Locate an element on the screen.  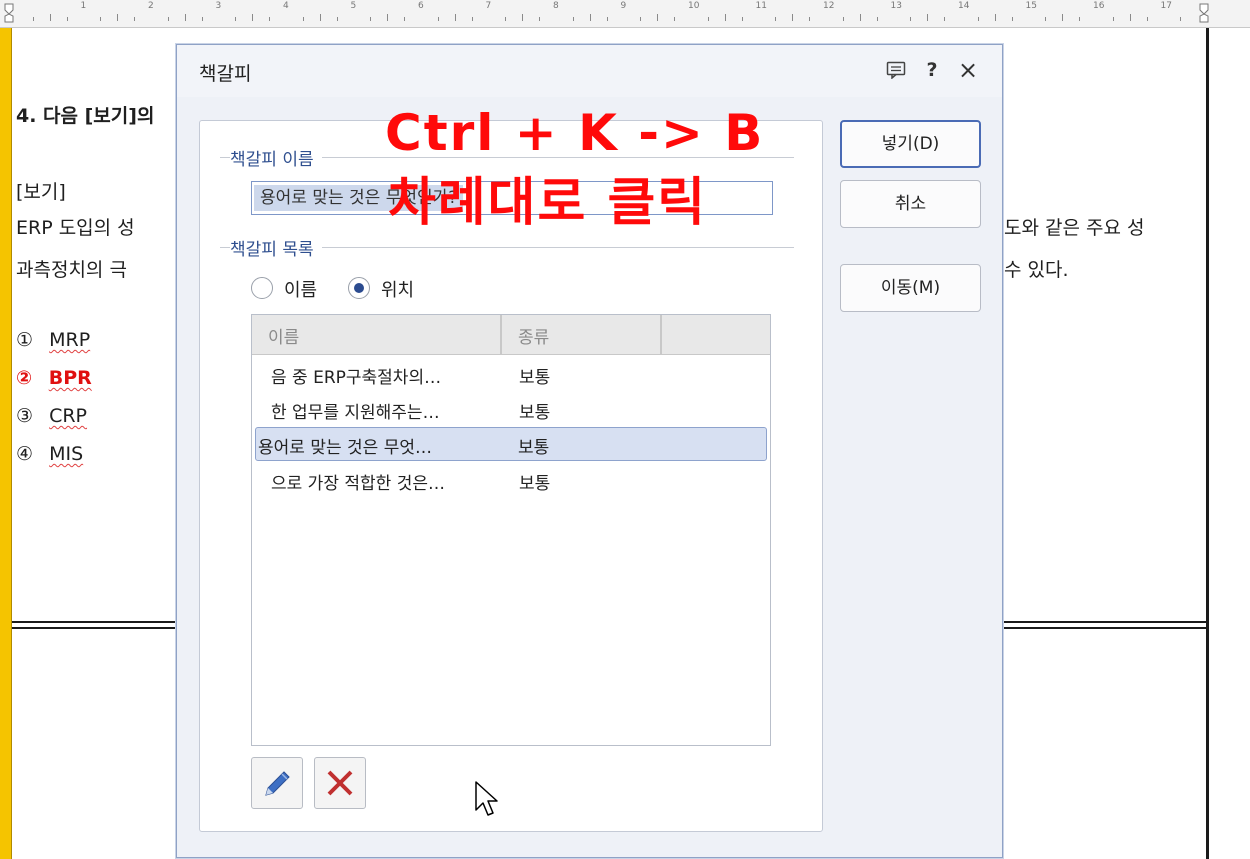
example-text-line1-right: 도와 같은 주요 성 is located at coordinates (1074, 226).